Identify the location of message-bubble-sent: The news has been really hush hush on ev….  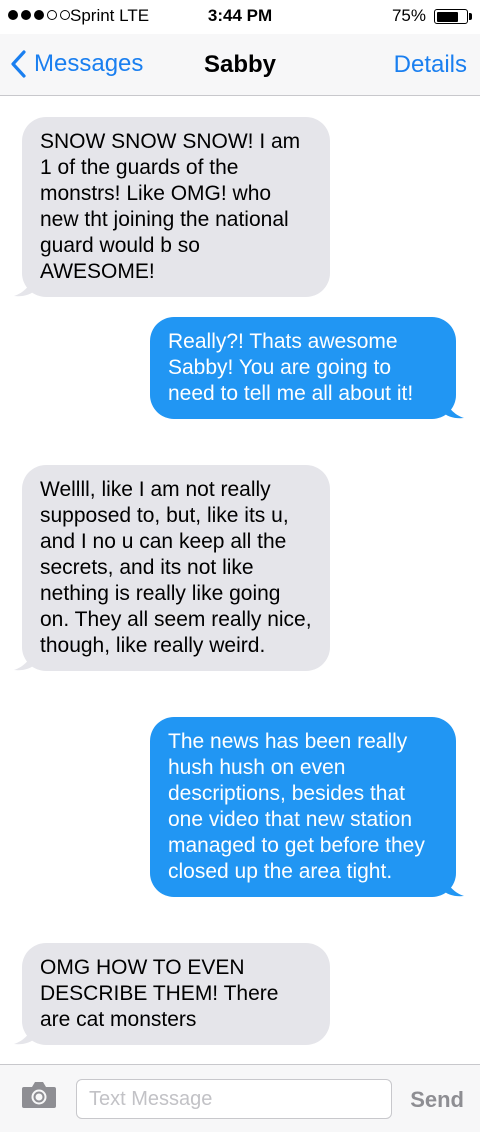
(307, 807).